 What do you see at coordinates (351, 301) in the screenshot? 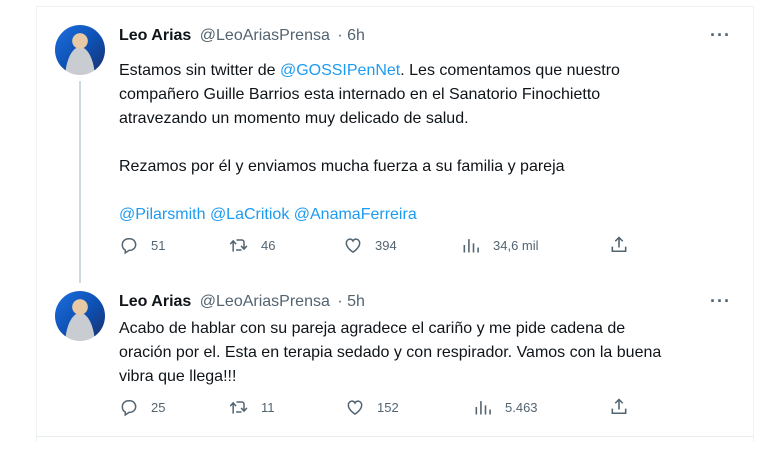
I see `tweet-time: · 5h` at bounding box center [351, 301].